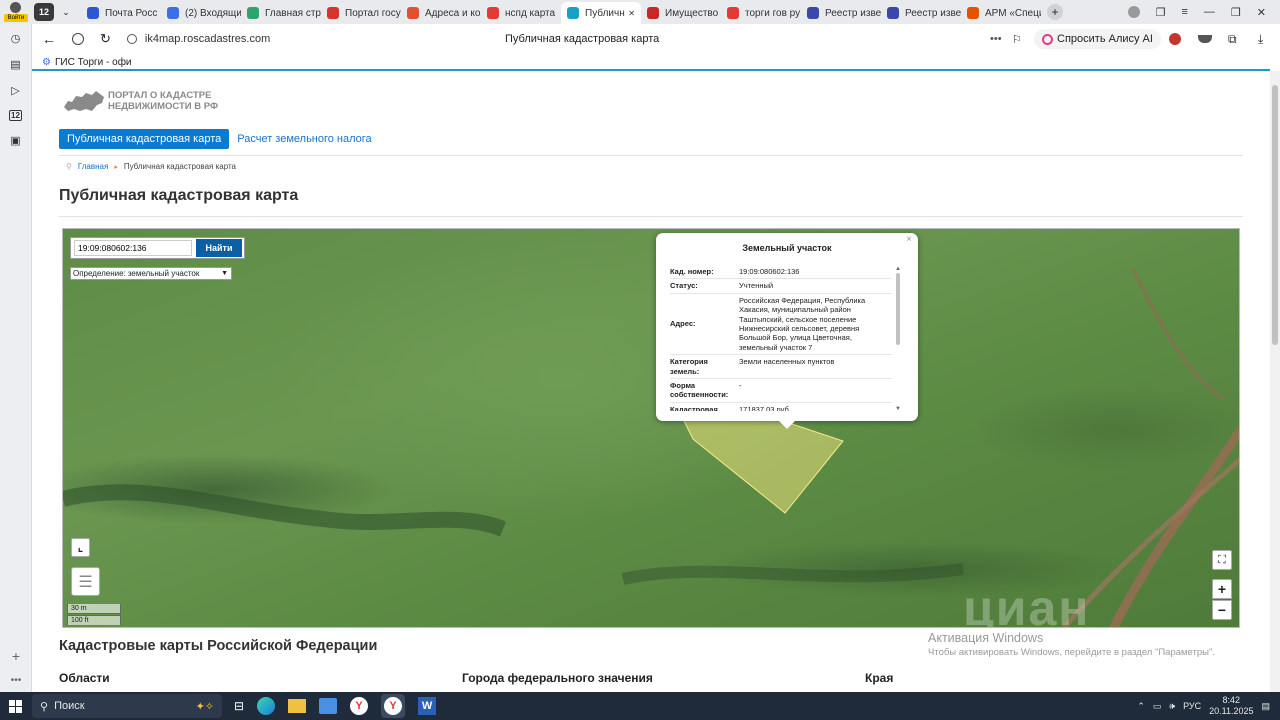  Describe the element at coordinates (15, 64) in the screenshot. I see `notes-icon: ▤` at that location.